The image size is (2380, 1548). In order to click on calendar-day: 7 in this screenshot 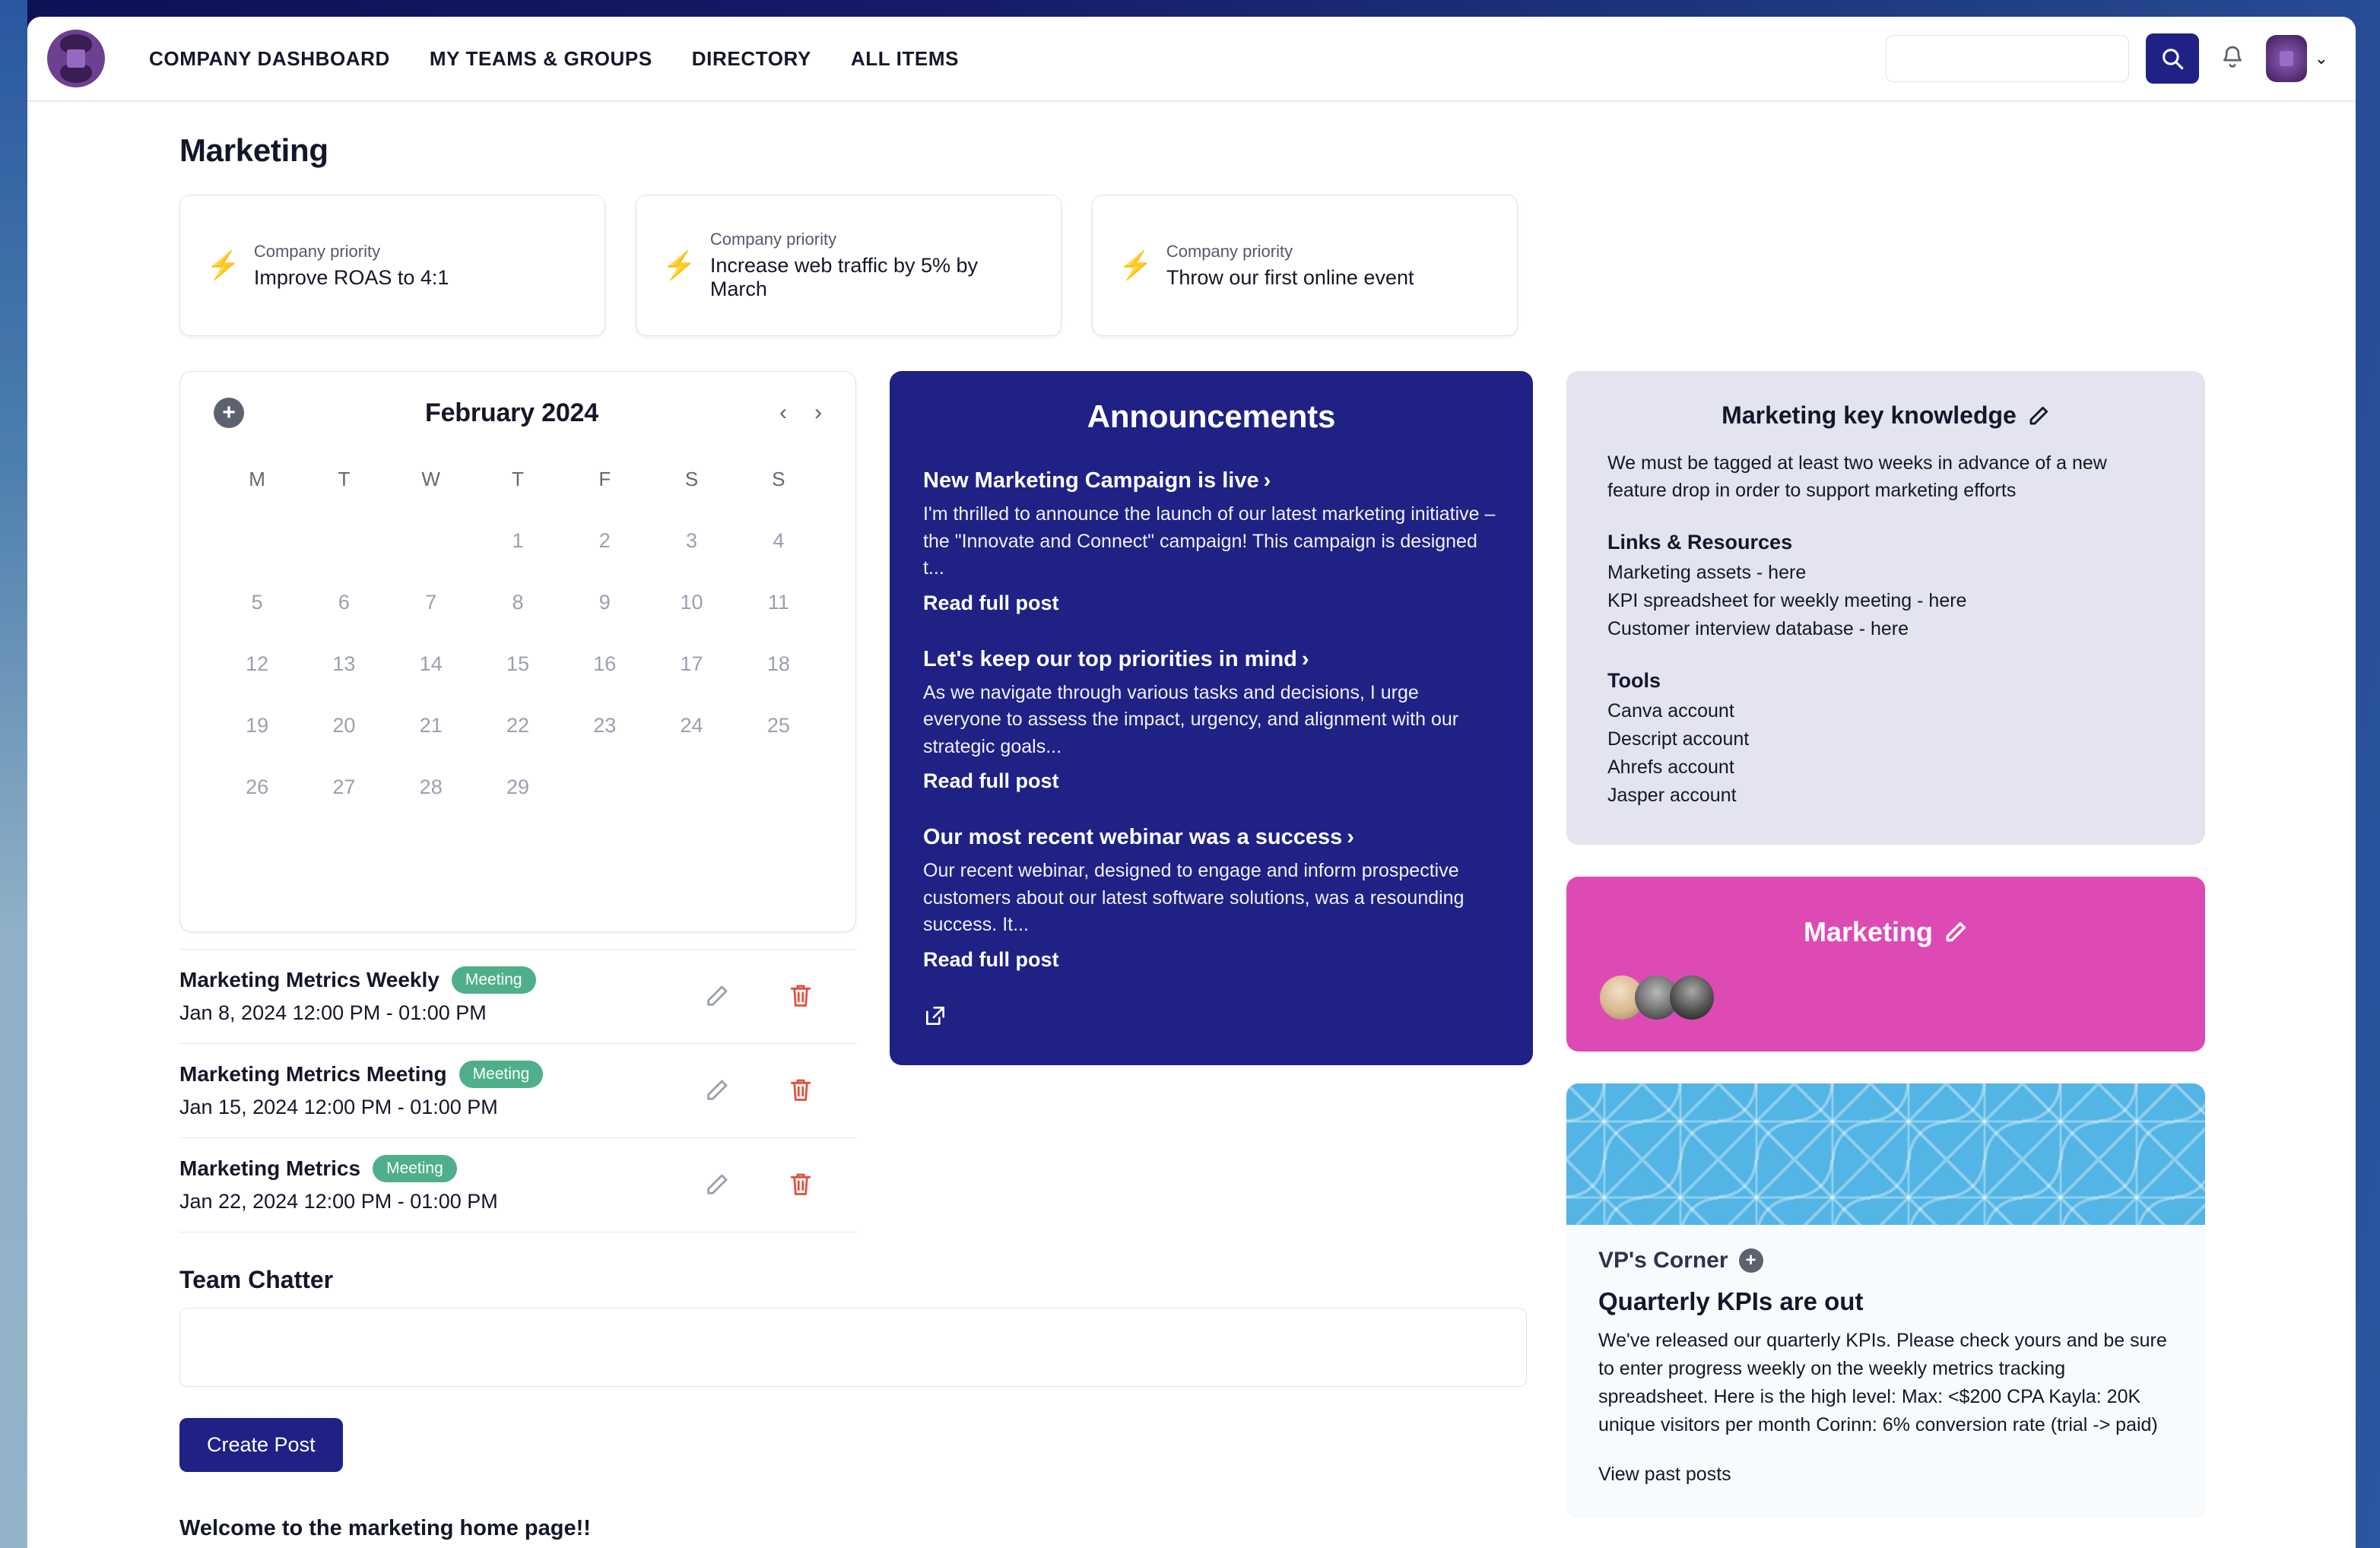, I will do `click(431, 602)`.